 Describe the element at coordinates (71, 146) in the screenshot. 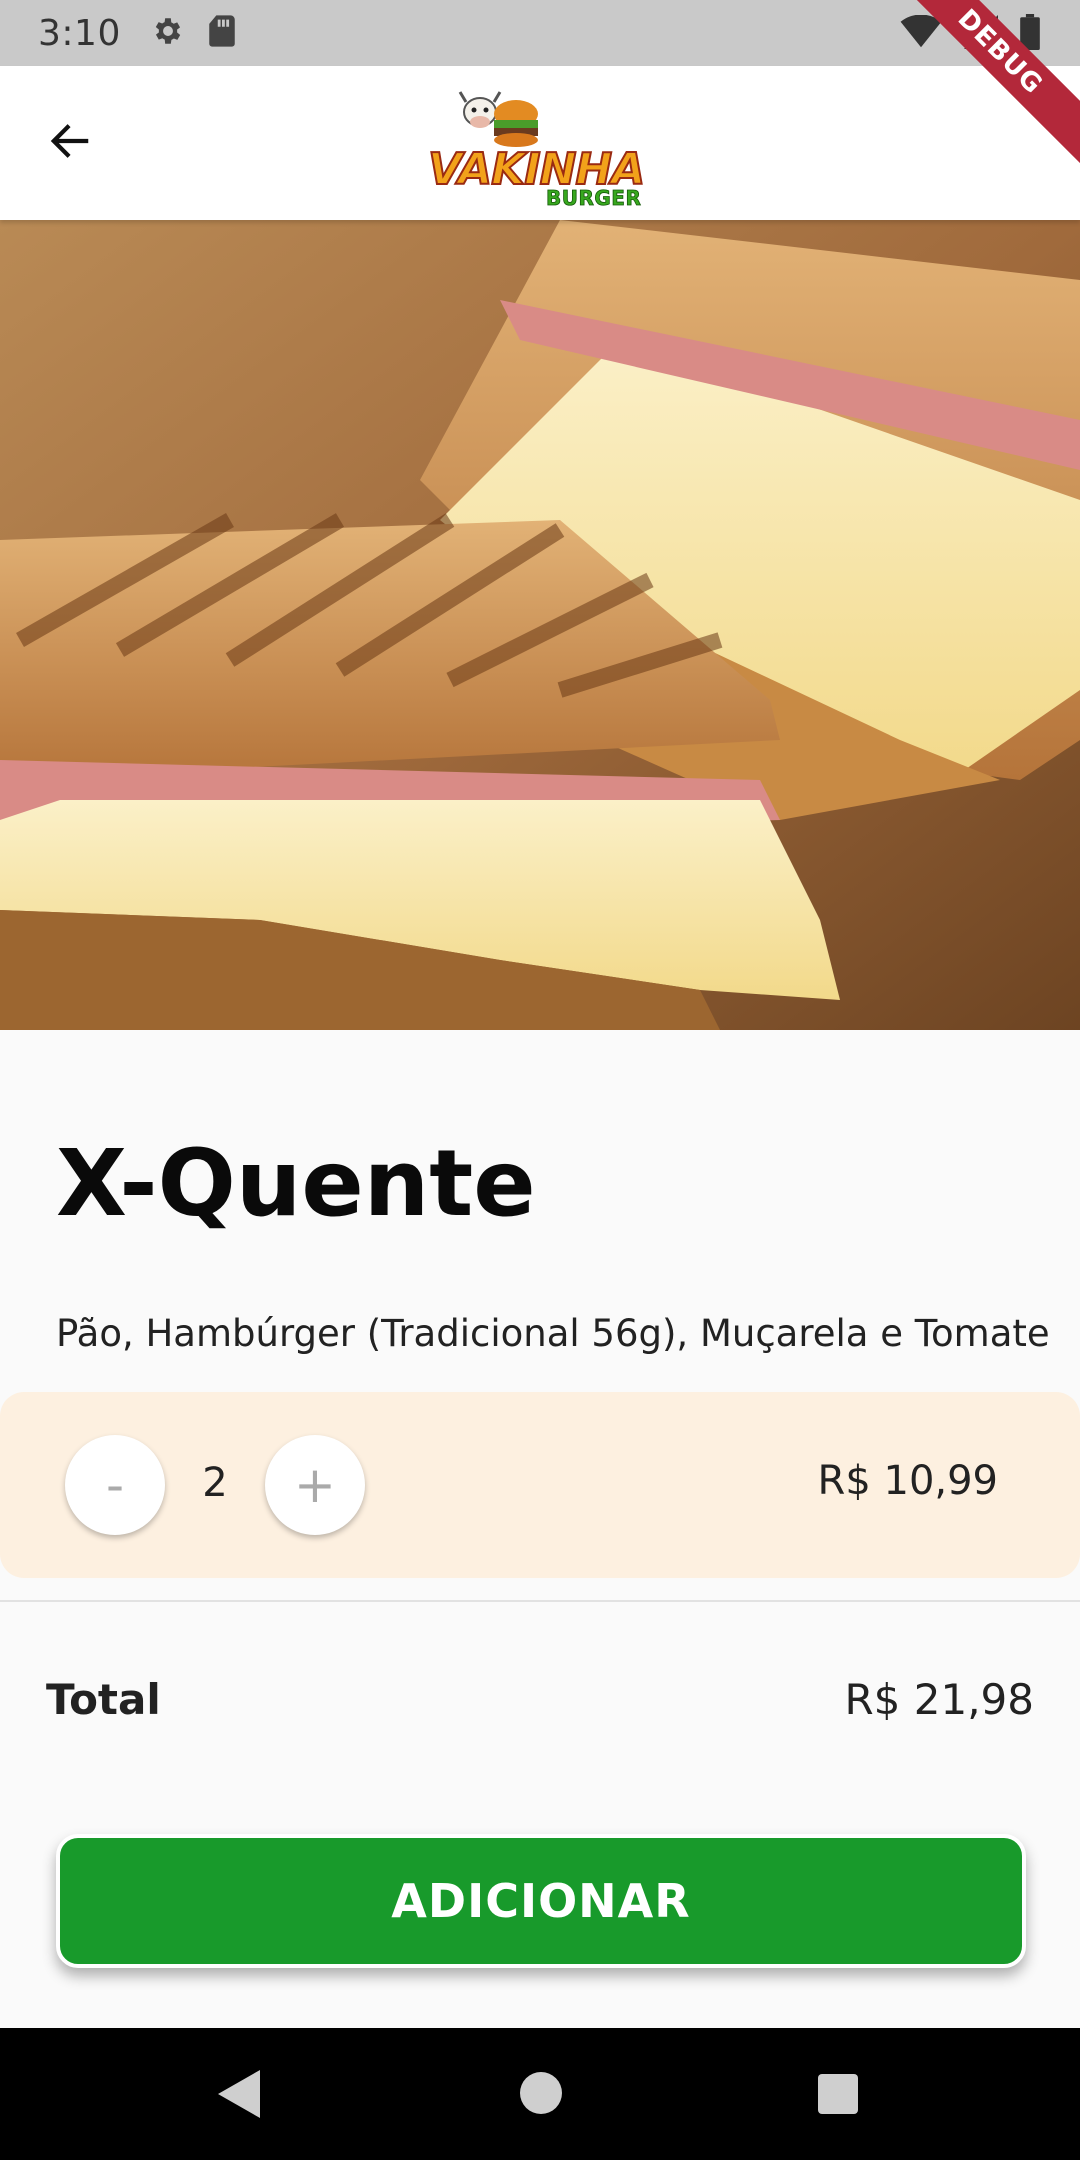

I see `back-arrow-icon` at that location.